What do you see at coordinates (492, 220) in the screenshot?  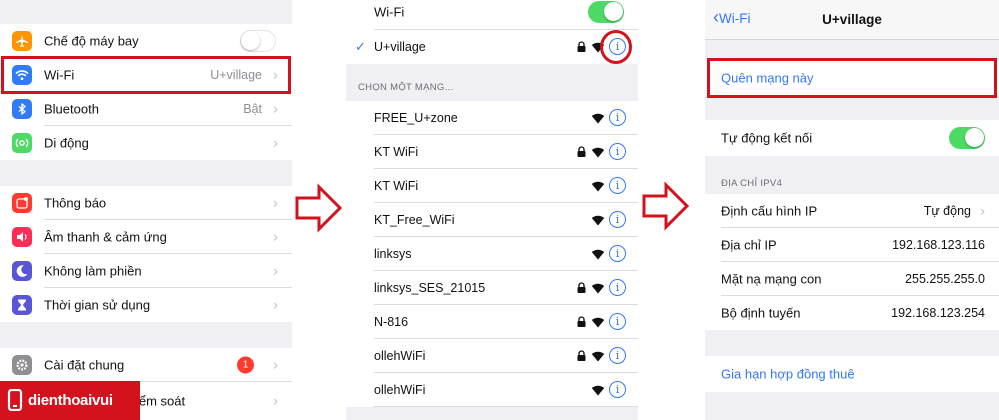 I see `network-row: KT_Free_WiFi i` at bounding box center [492, 220].